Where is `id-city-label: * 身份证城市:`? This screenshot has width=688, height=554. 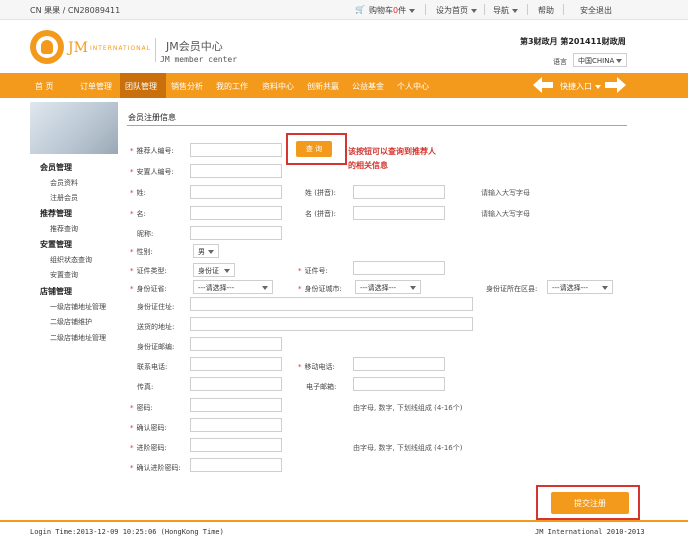
id-city-label: * 身份证城市: is located at coordinates (320, 289).